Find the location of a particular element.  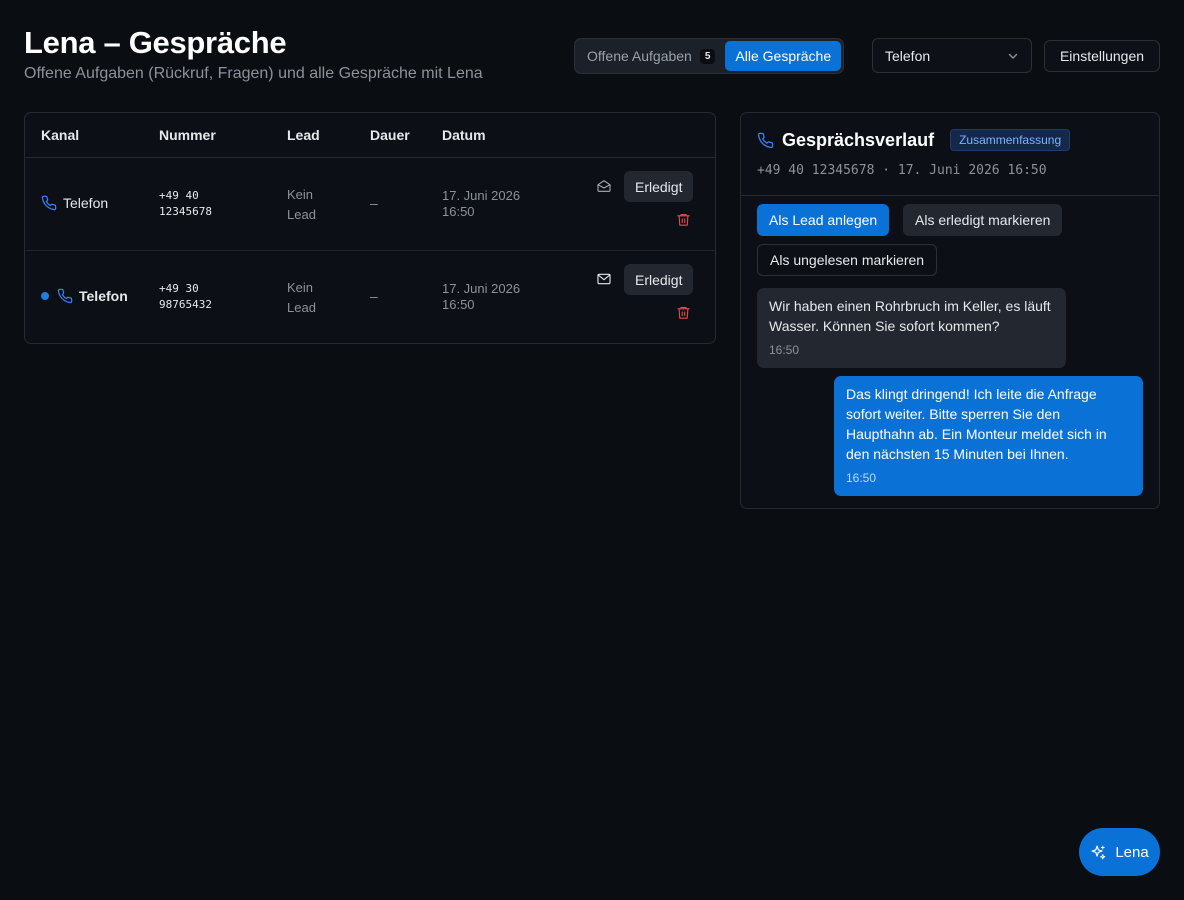

tab-all-conversations: Alle Gespräche is located at coordinates (783, 56).